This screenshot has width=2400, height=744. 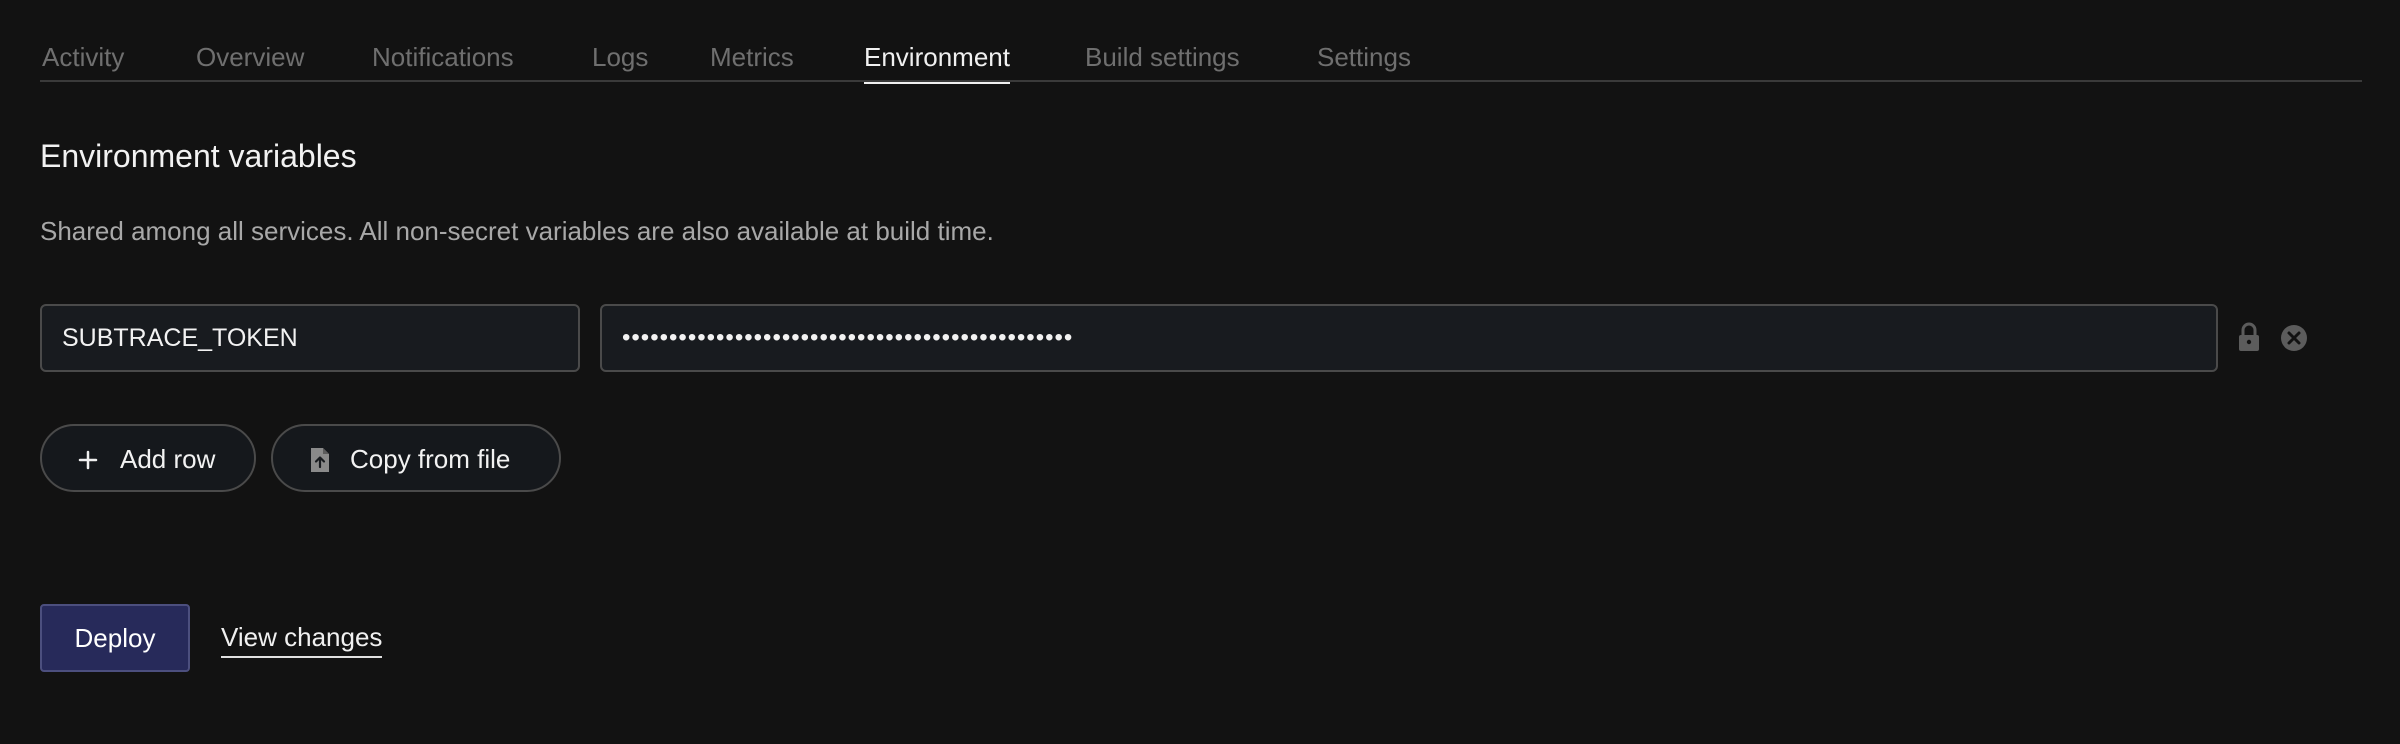 I want to click on tab-notifications: Notifications, so click(x=443, y=57).